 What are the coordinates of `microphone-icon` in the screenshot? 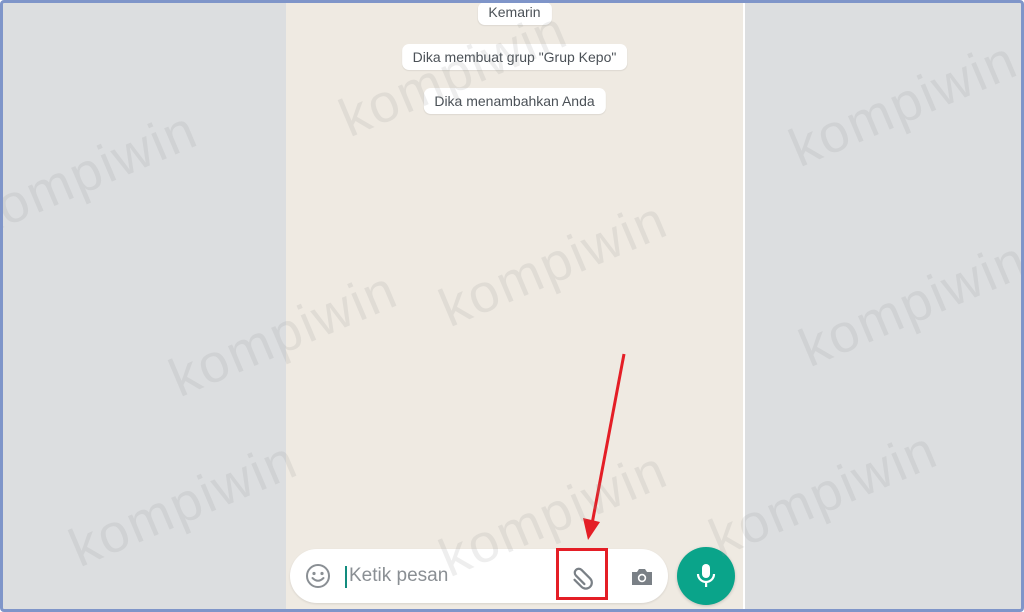 It's located at (706, 575).